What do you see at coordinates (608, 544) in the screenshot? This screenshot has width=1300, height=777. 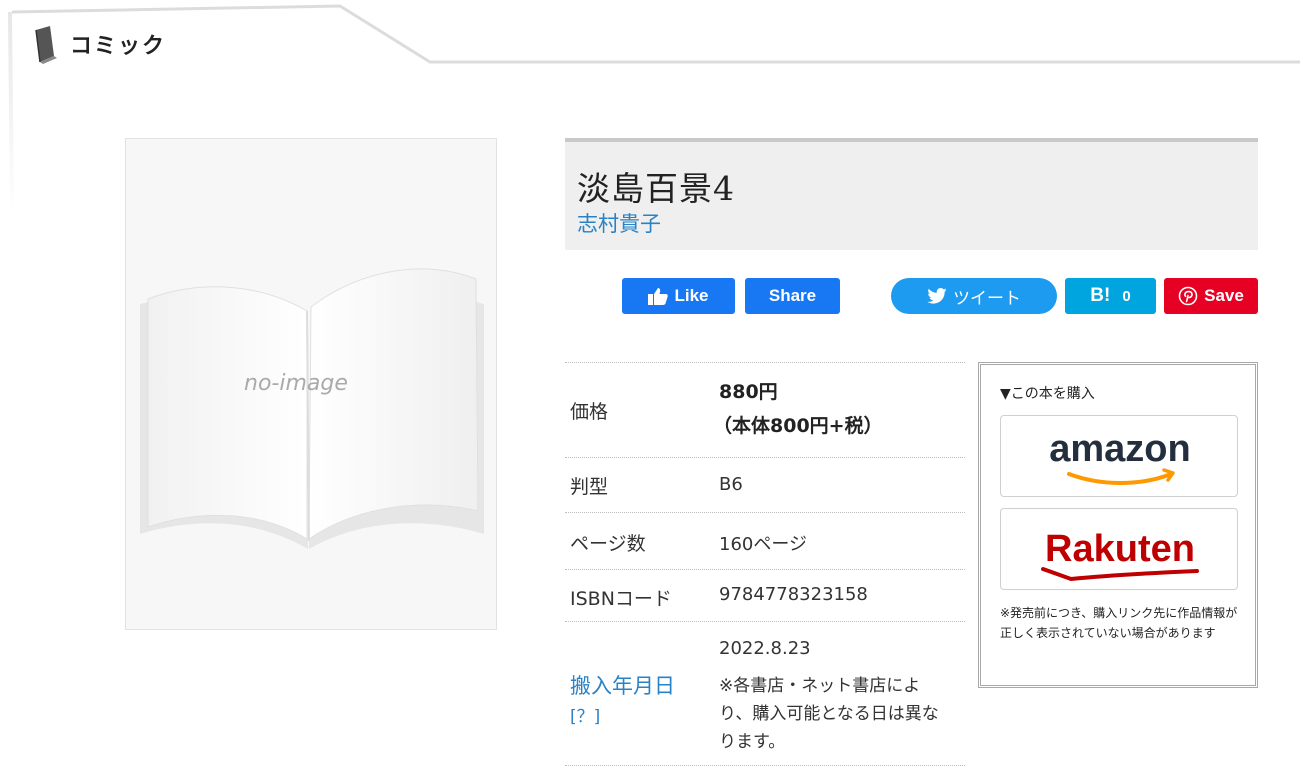 I see `pages-label: ページ数` at bounding box center [608, 544].